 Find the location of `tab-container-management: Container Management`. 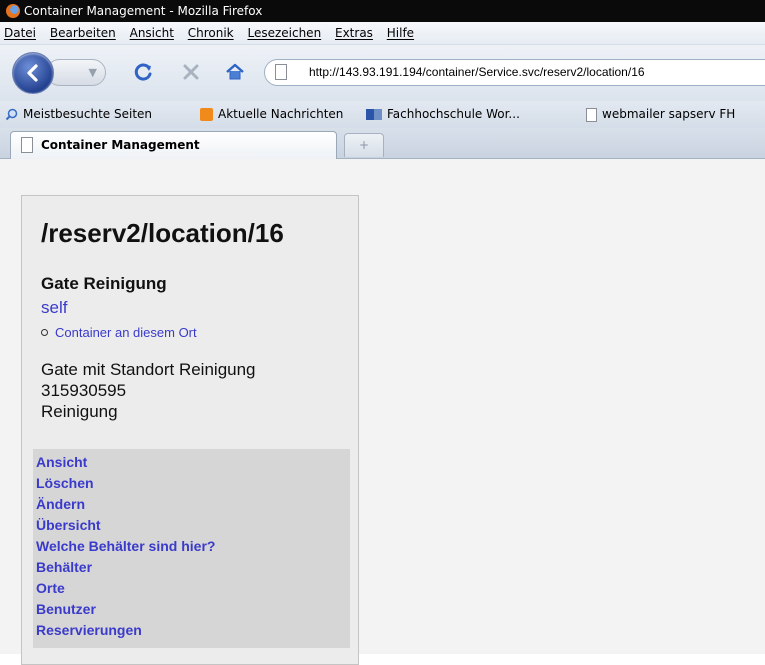

tab-container-management: Container Management is located at coordinates (173, 145).